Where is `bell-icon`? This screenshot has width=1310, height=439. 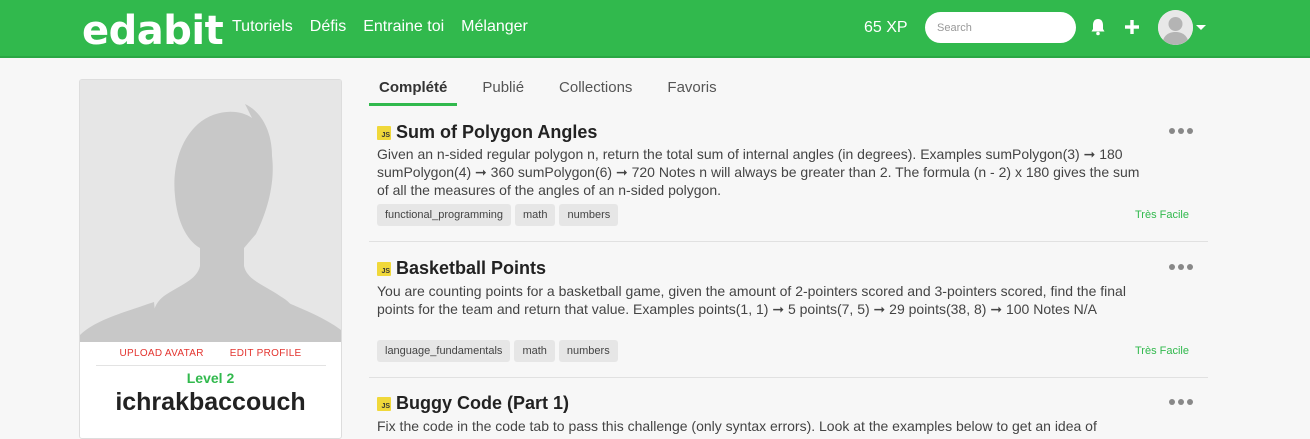
bell-icon is located at coordinates (1098, 27).